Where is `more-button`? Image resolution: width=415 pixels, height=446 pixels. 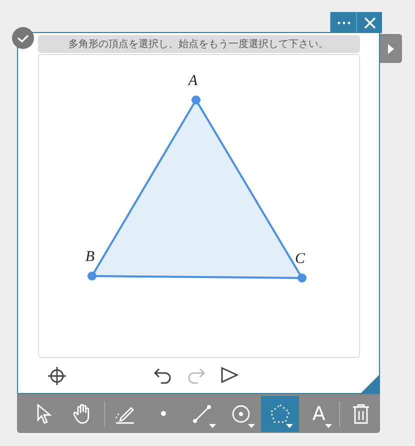 more-button is located at coordinates (343, 22).